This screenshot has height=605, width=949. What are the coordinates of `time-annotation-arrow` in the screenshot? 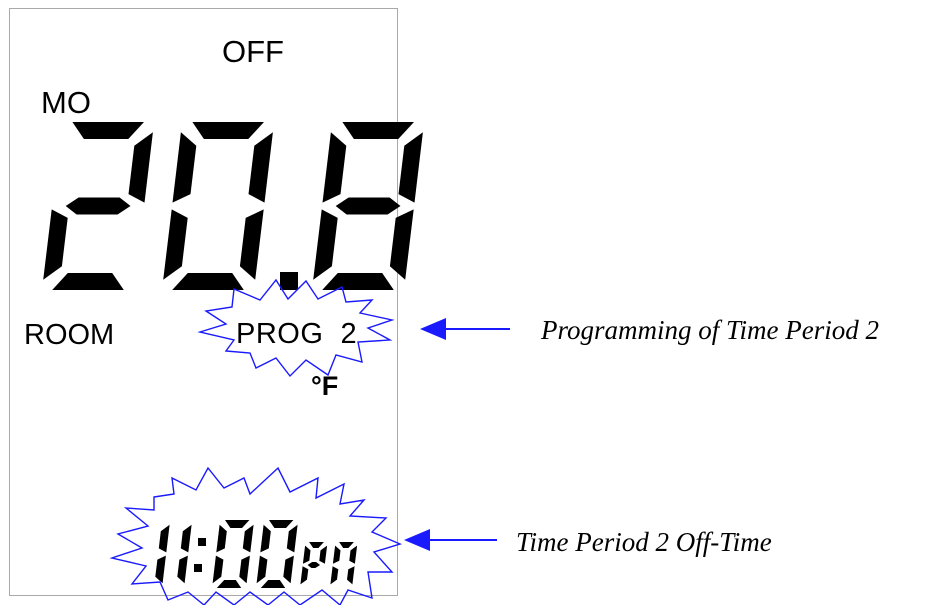 It's located at (450, 540).